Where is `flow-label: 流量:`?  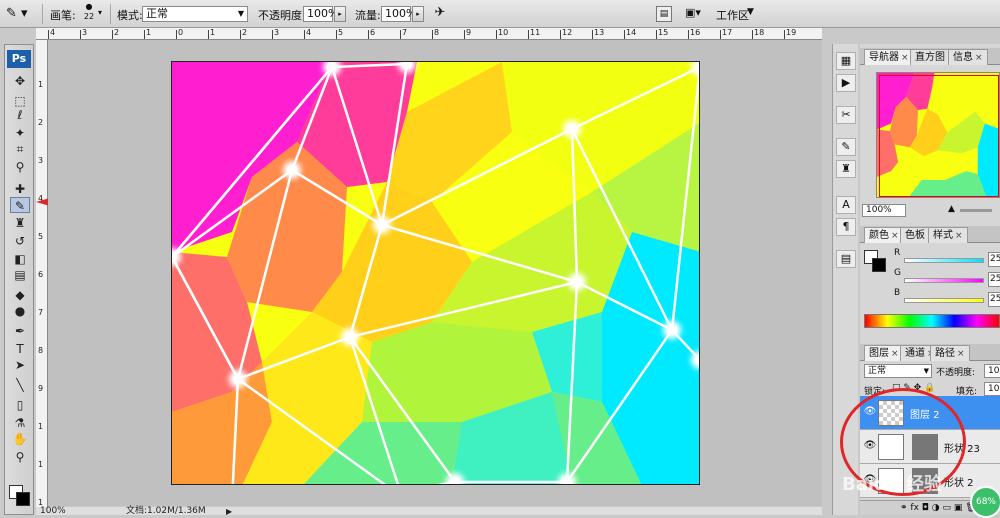 flow-label: 流量: is located at coordinates (368, 15).